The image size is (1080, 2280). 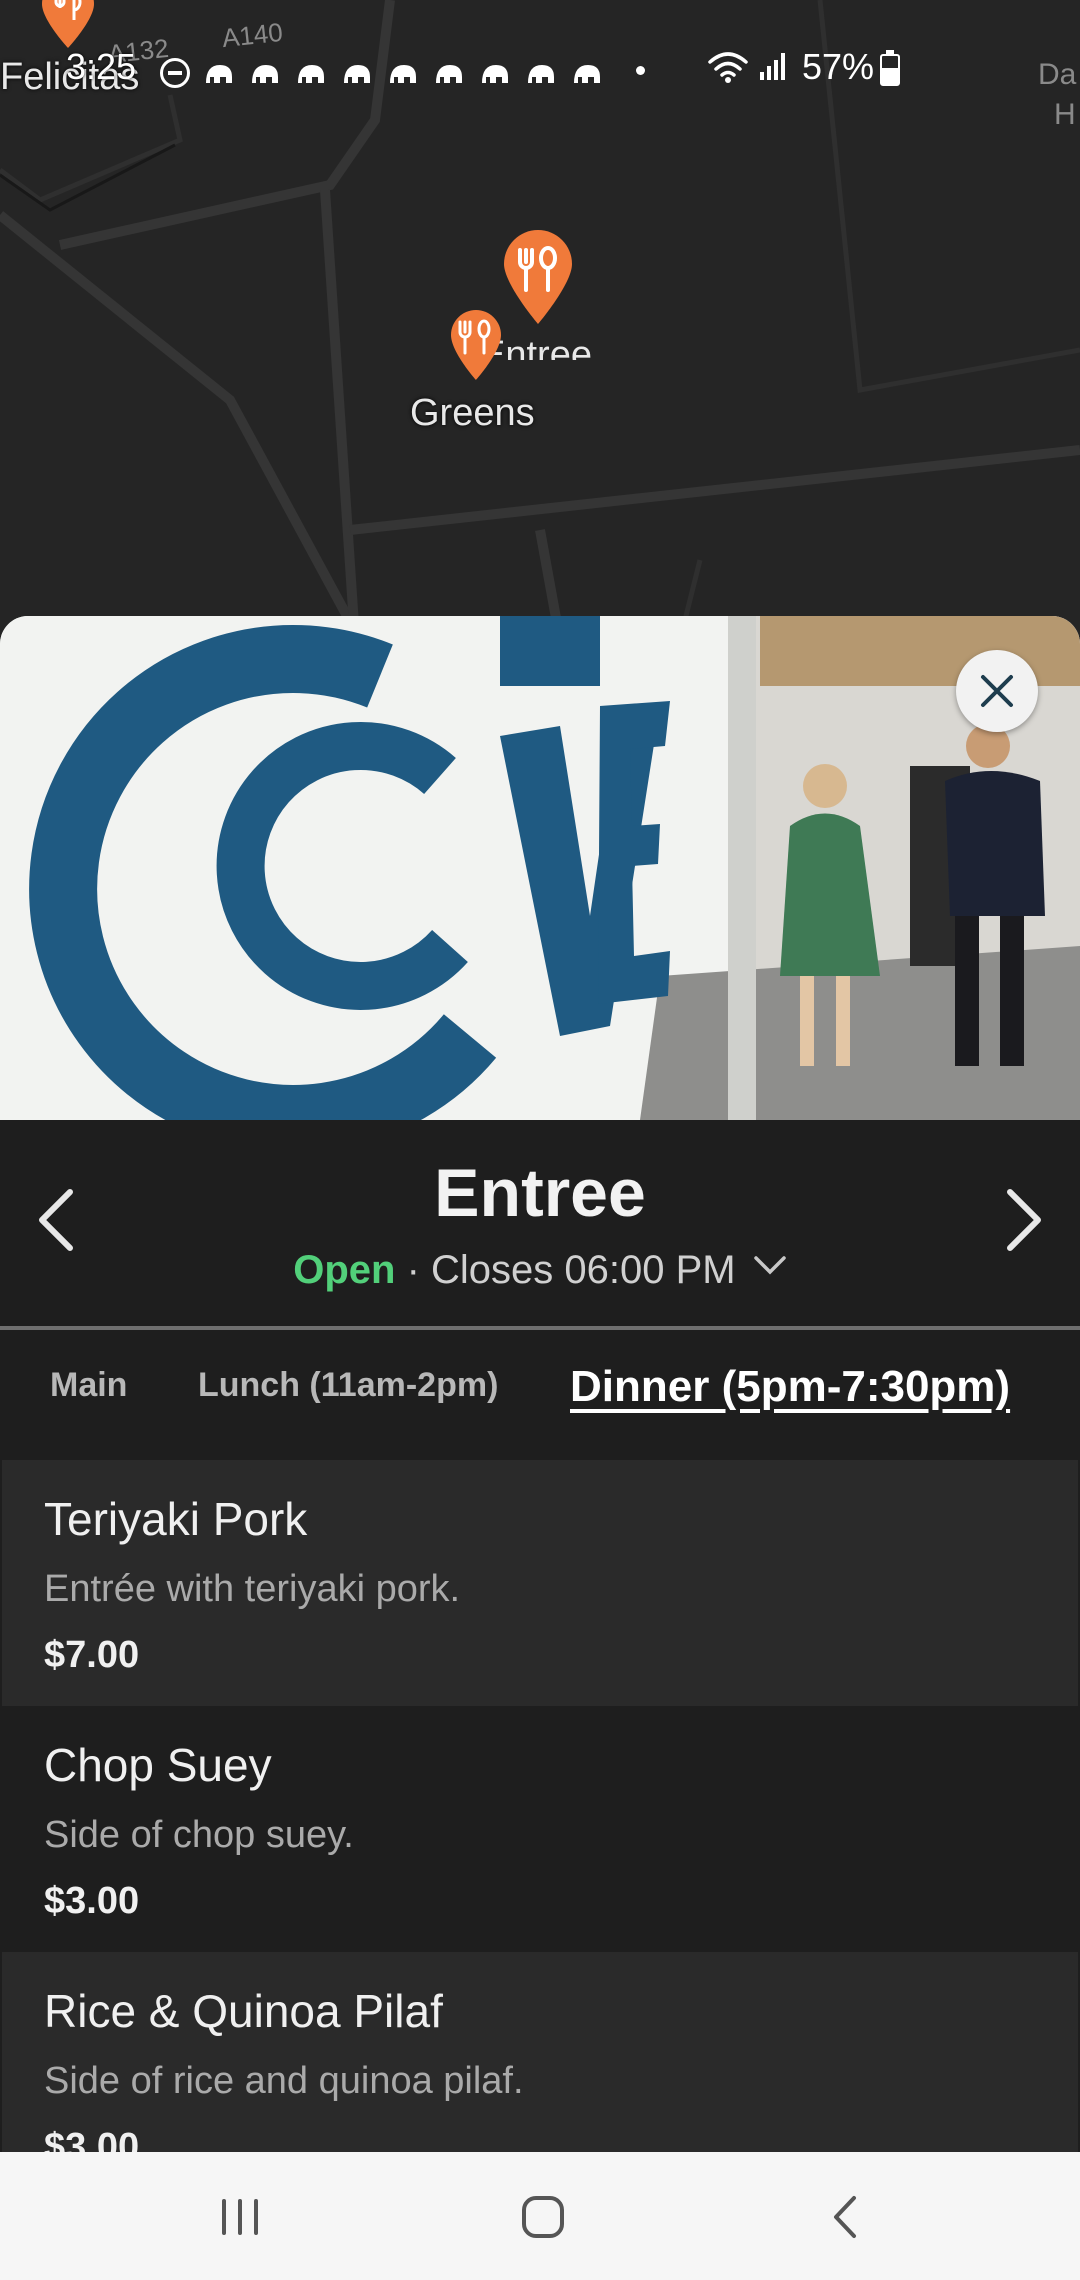 What do you see at coordinates (348, 1385) in the screenshot?
I see `tab-lunch: Lunch (11am-2pm)` at bounding box center [348, 1385].